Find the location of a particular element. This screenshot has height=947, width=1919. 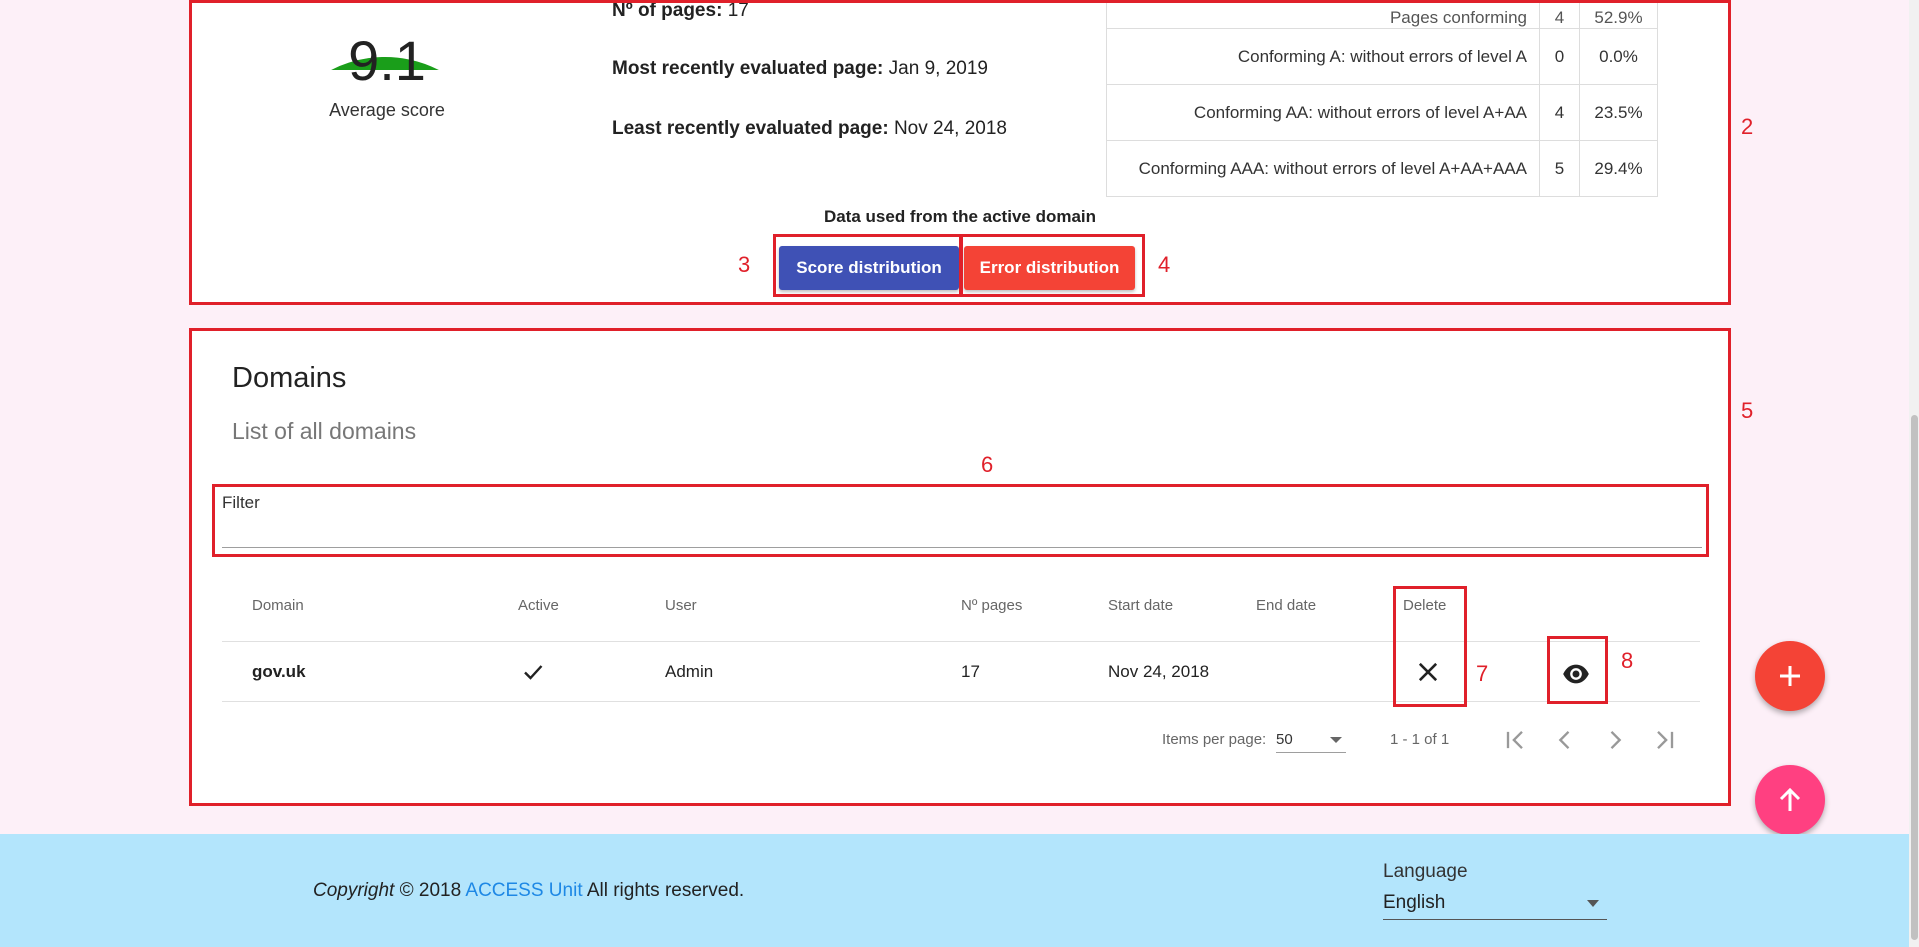

scroll-to-top-button is located at coordinates (1790, 800).